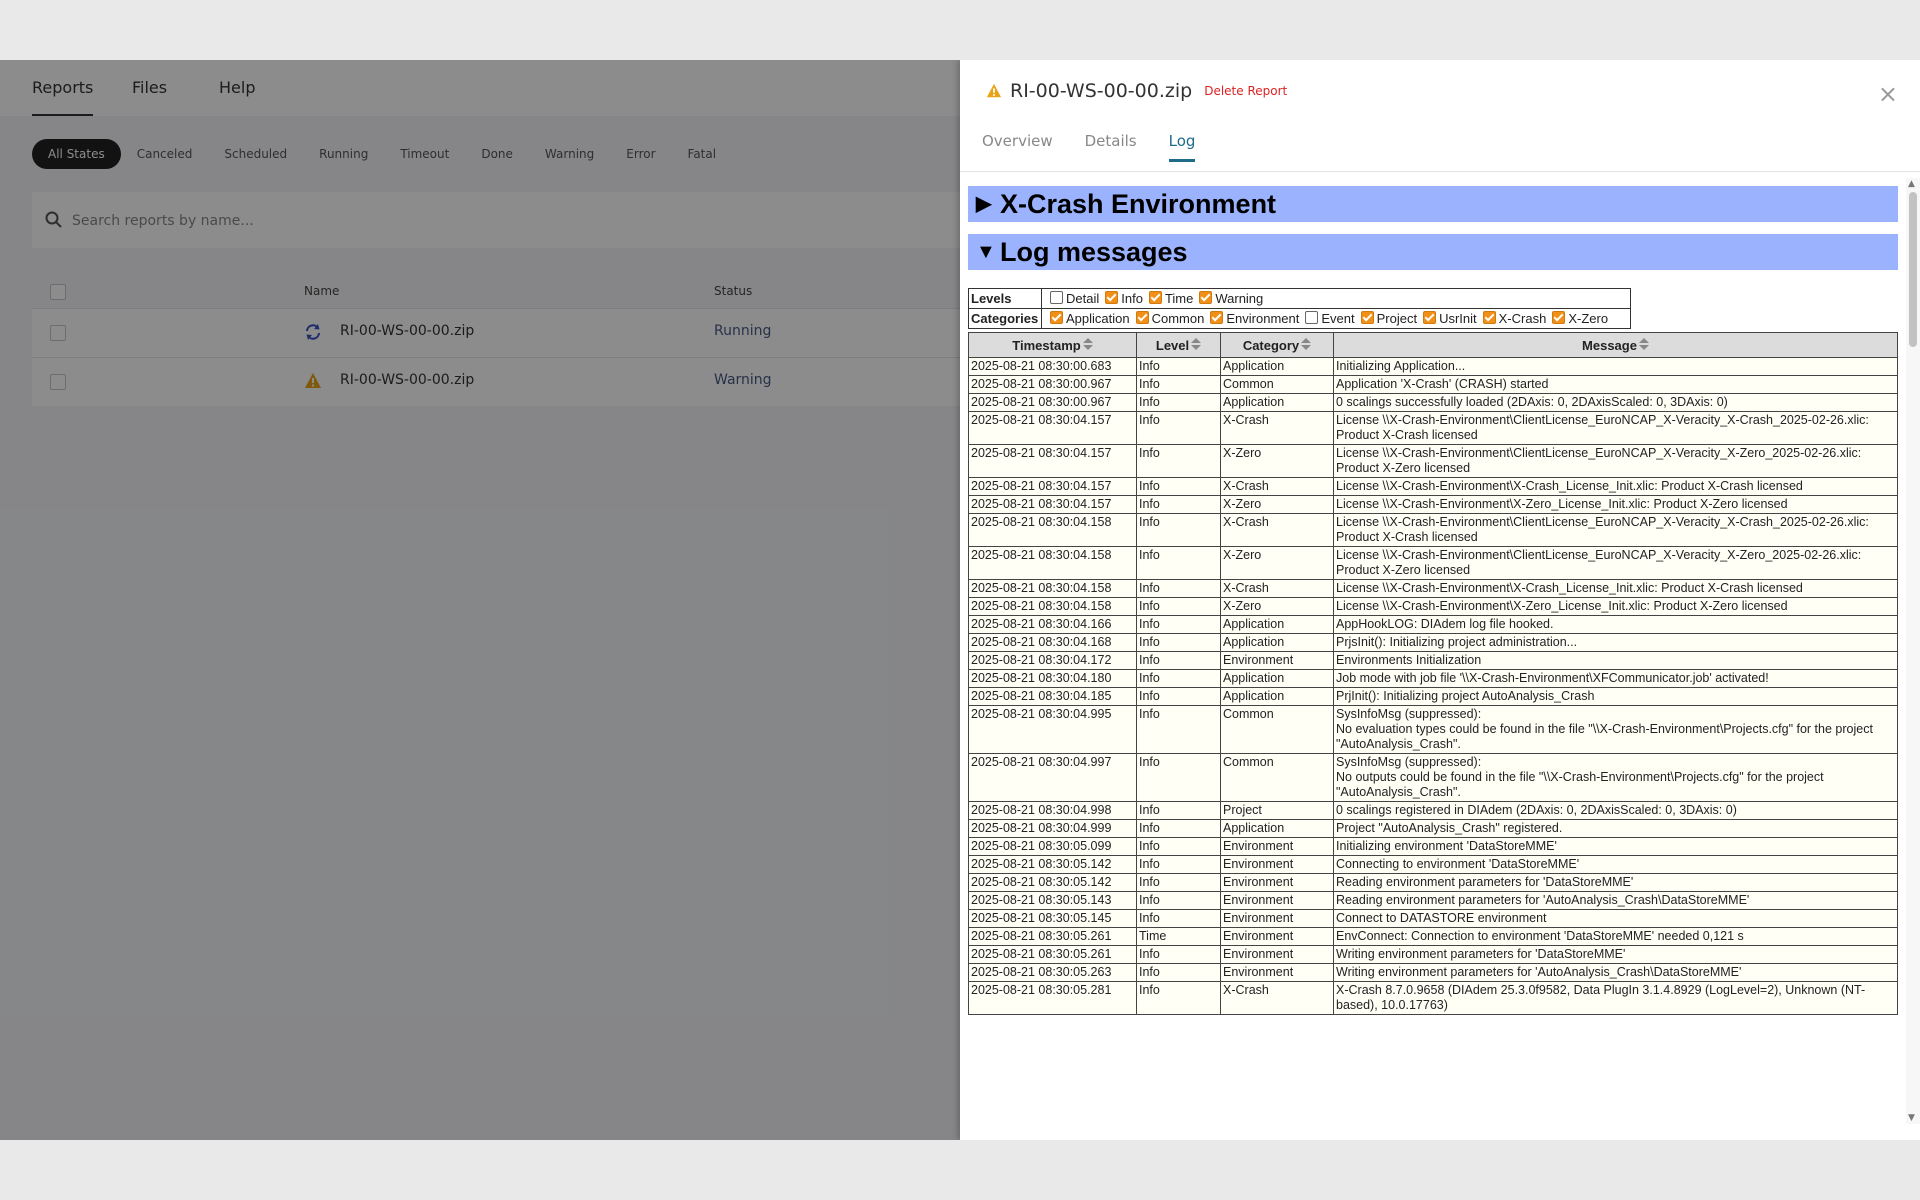 The width and height of the screenshot is (1920, 1200). Describe the element at coordinates (1888, 94) in the screenshot. I see `close-icon: ×` at that location.